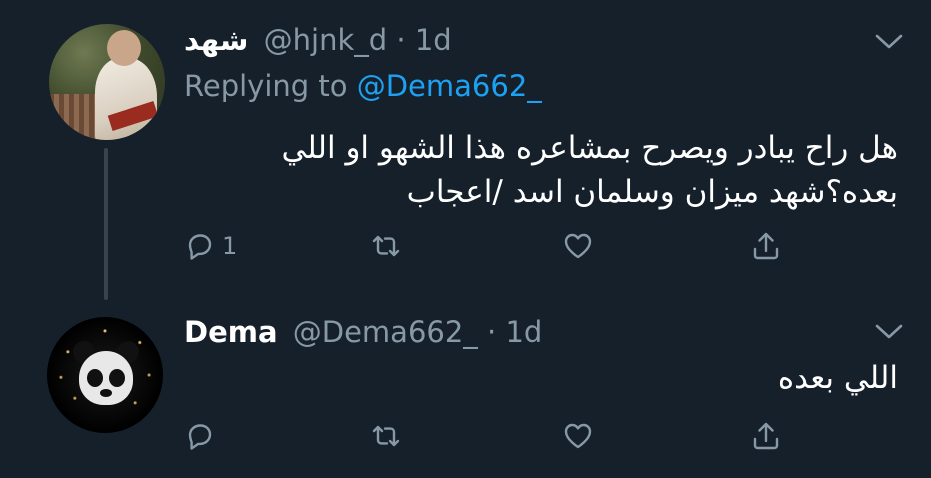  I want to click on reply-count: 1, so click(230, 246).